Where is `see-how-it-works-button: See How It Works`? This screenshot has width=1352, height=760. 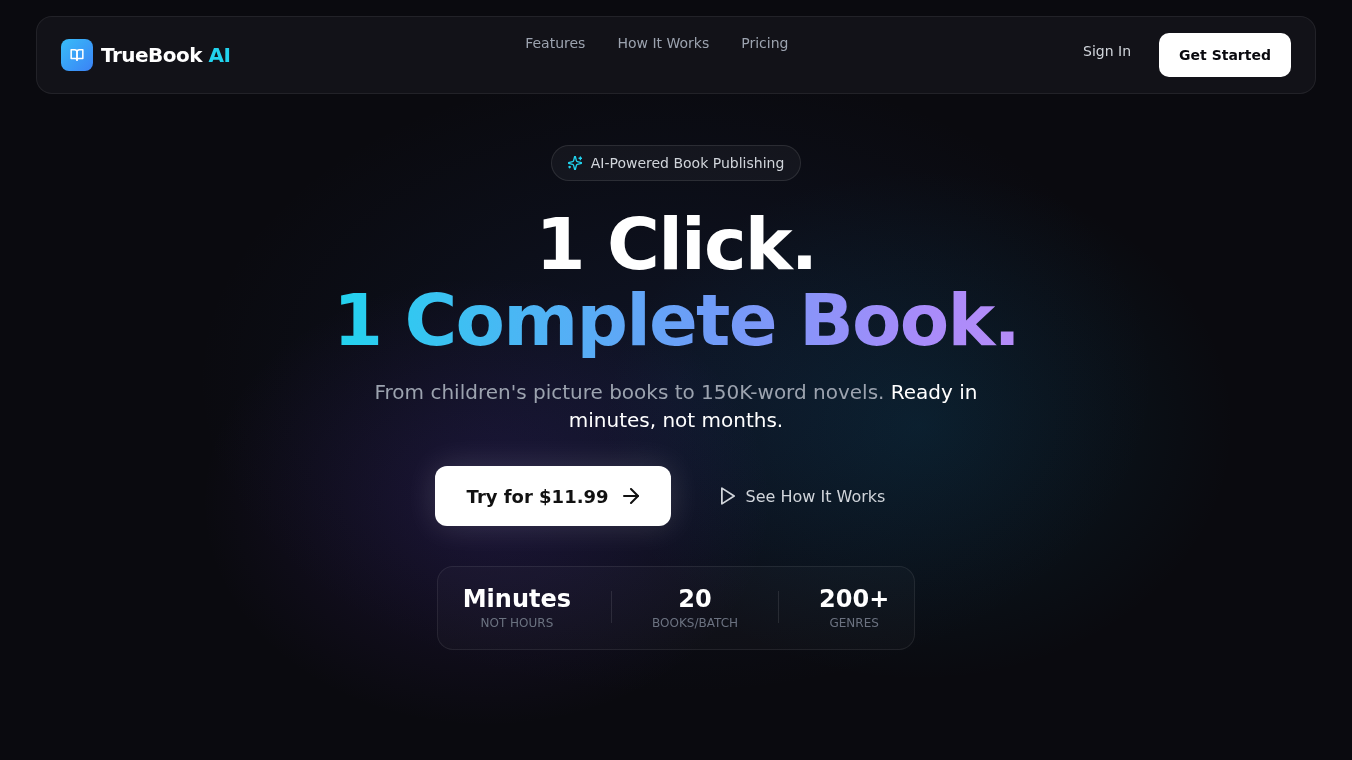 see-how-it-works-button: See How It Works is located at coordinates (803, 496).